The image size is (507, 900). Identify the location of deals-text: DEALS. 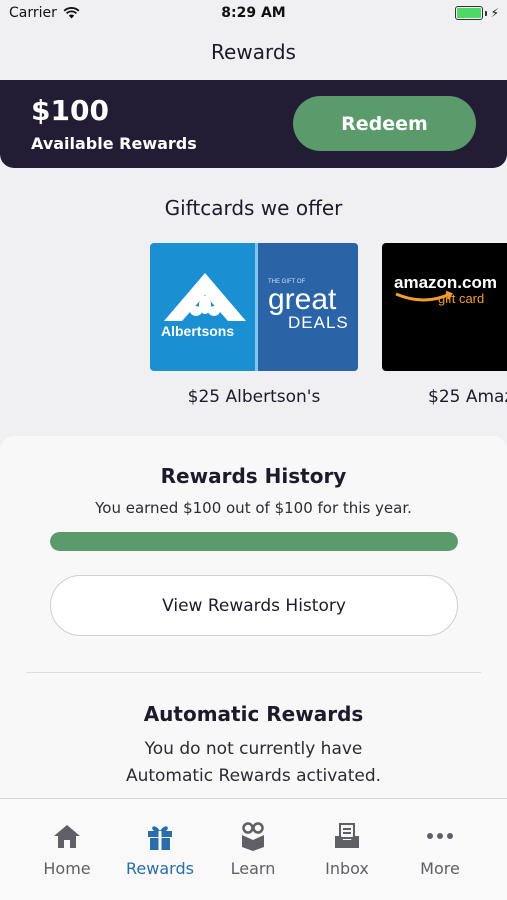
(318, 322).